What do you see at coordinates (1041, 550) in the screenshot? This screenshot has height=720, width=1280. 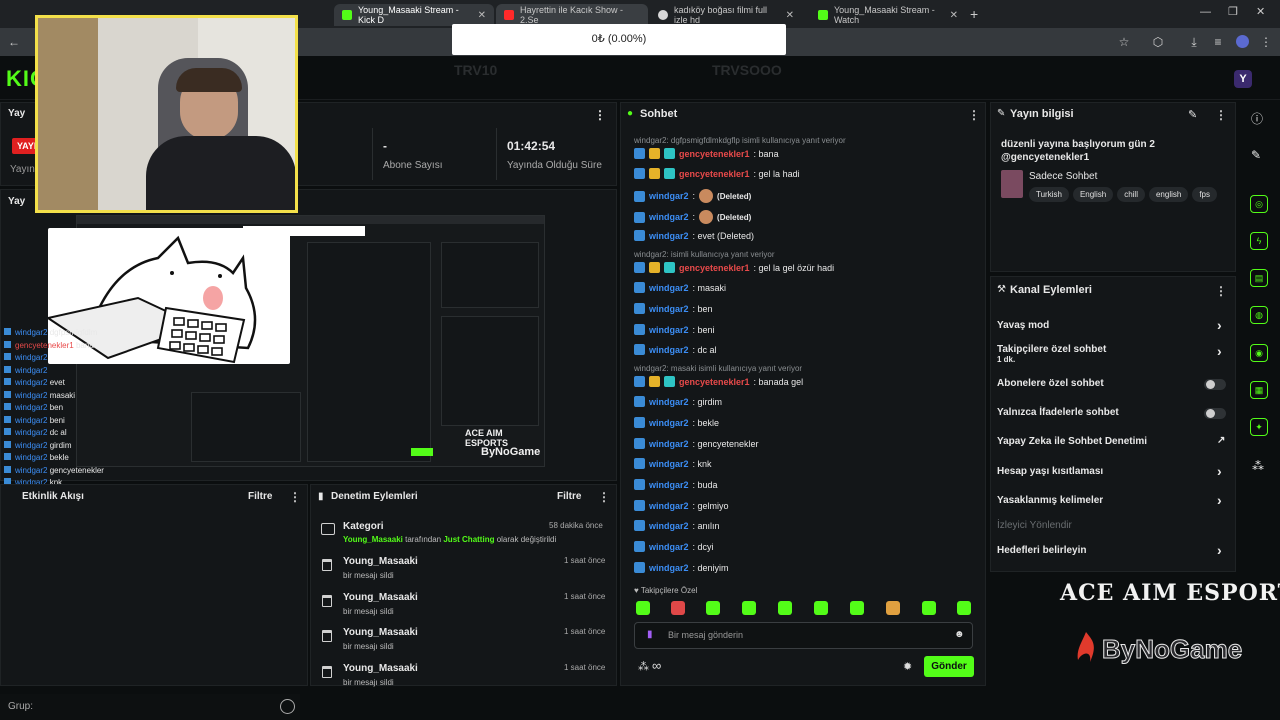 I see `channel-action-label: Hedefleri belirleyin` at bounding box center [1041, 550].